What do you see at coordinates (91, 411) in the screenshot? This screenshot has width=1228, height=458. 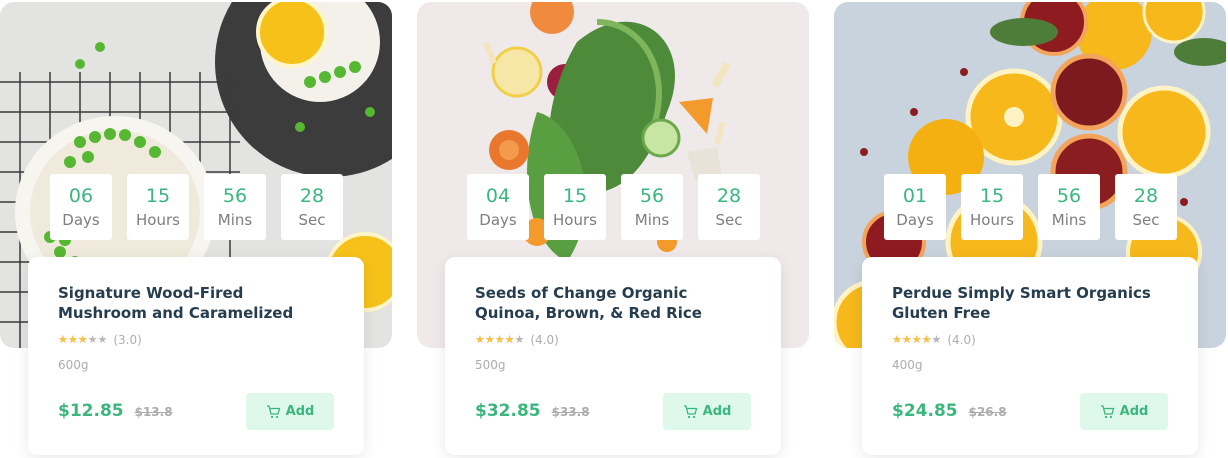 I see `current-price: $12.85` at bounding box center [91, 411].